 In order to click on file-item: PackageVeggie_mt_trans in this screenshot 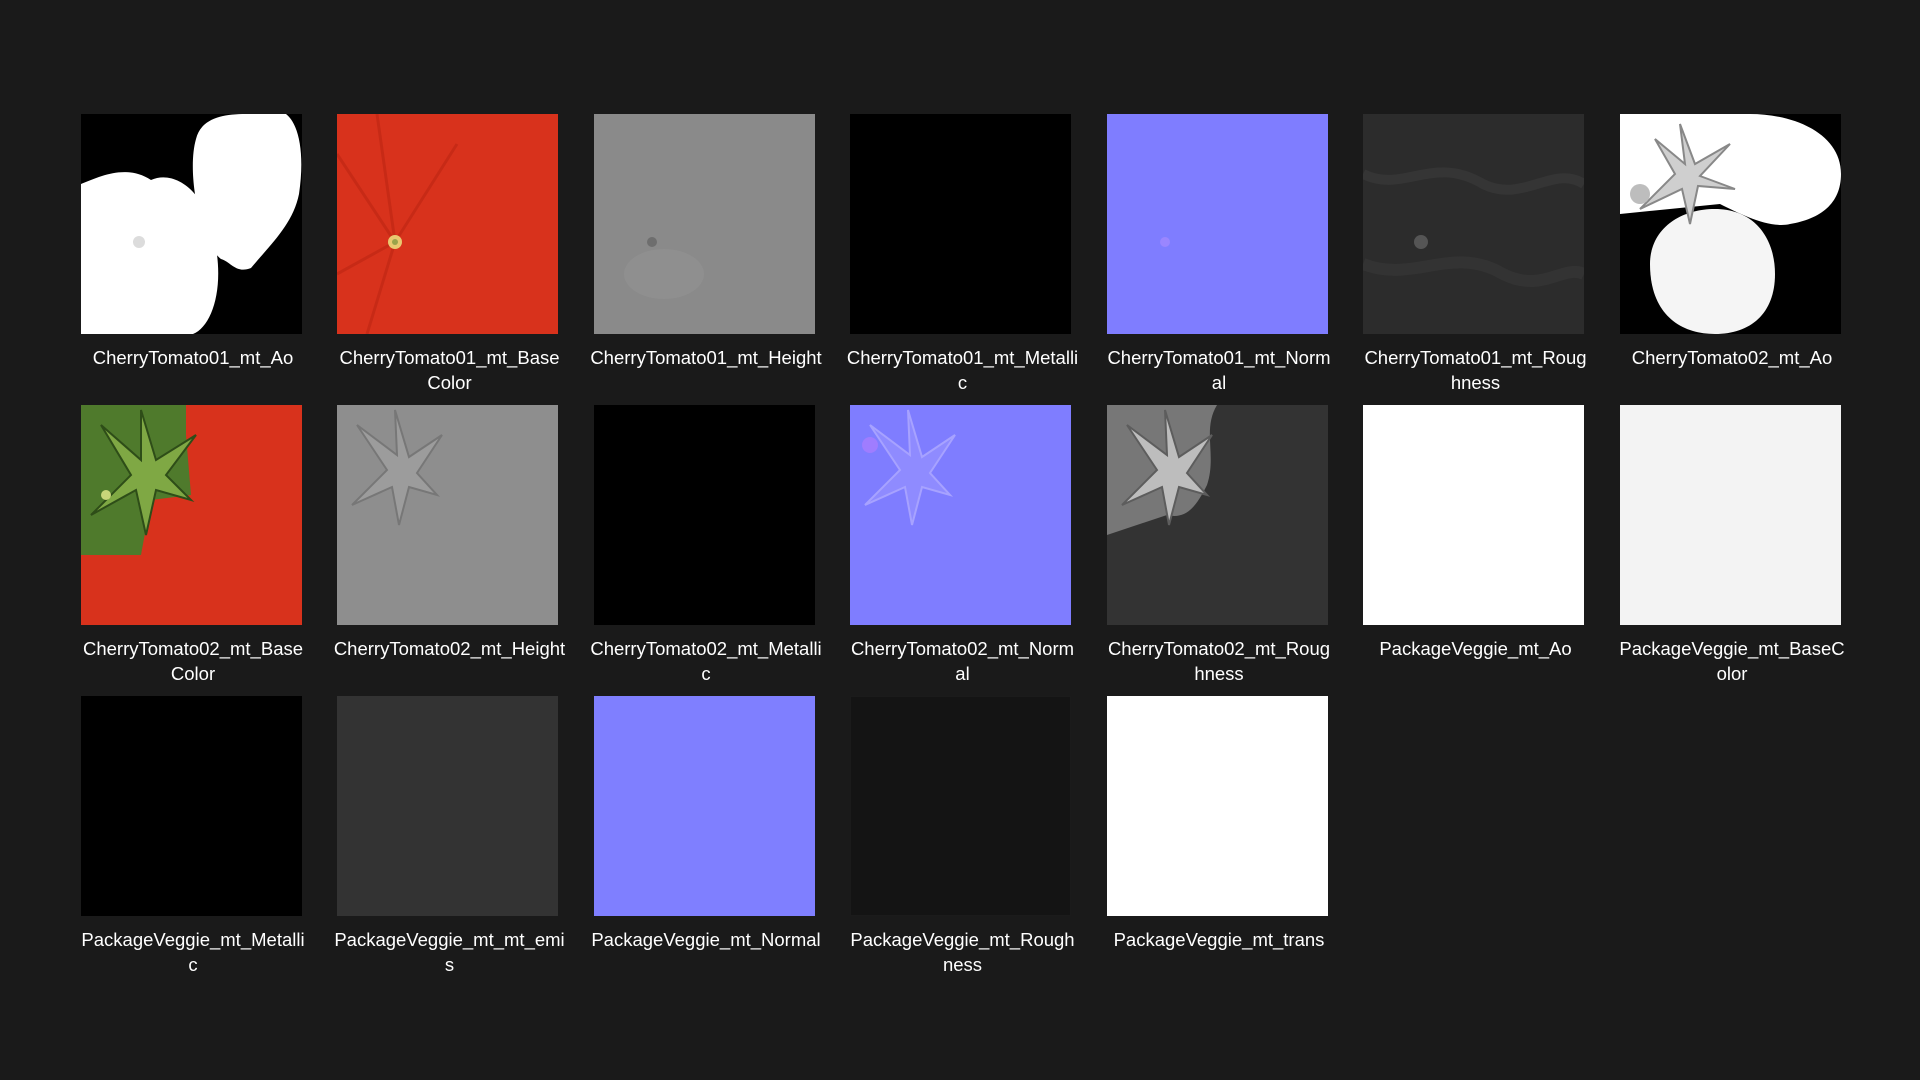, I will do `click(1217, 841)`.